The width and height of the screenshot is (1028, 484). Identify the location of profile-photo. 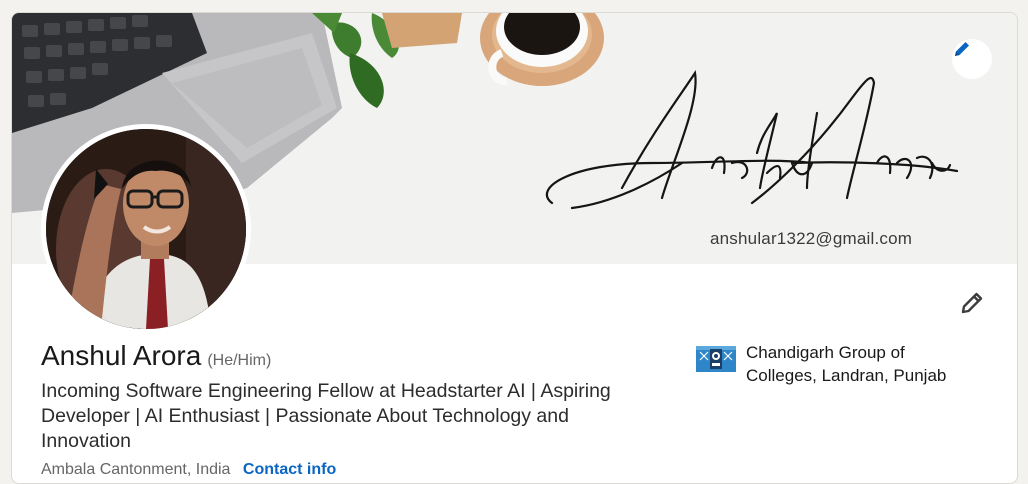
(146, 229).